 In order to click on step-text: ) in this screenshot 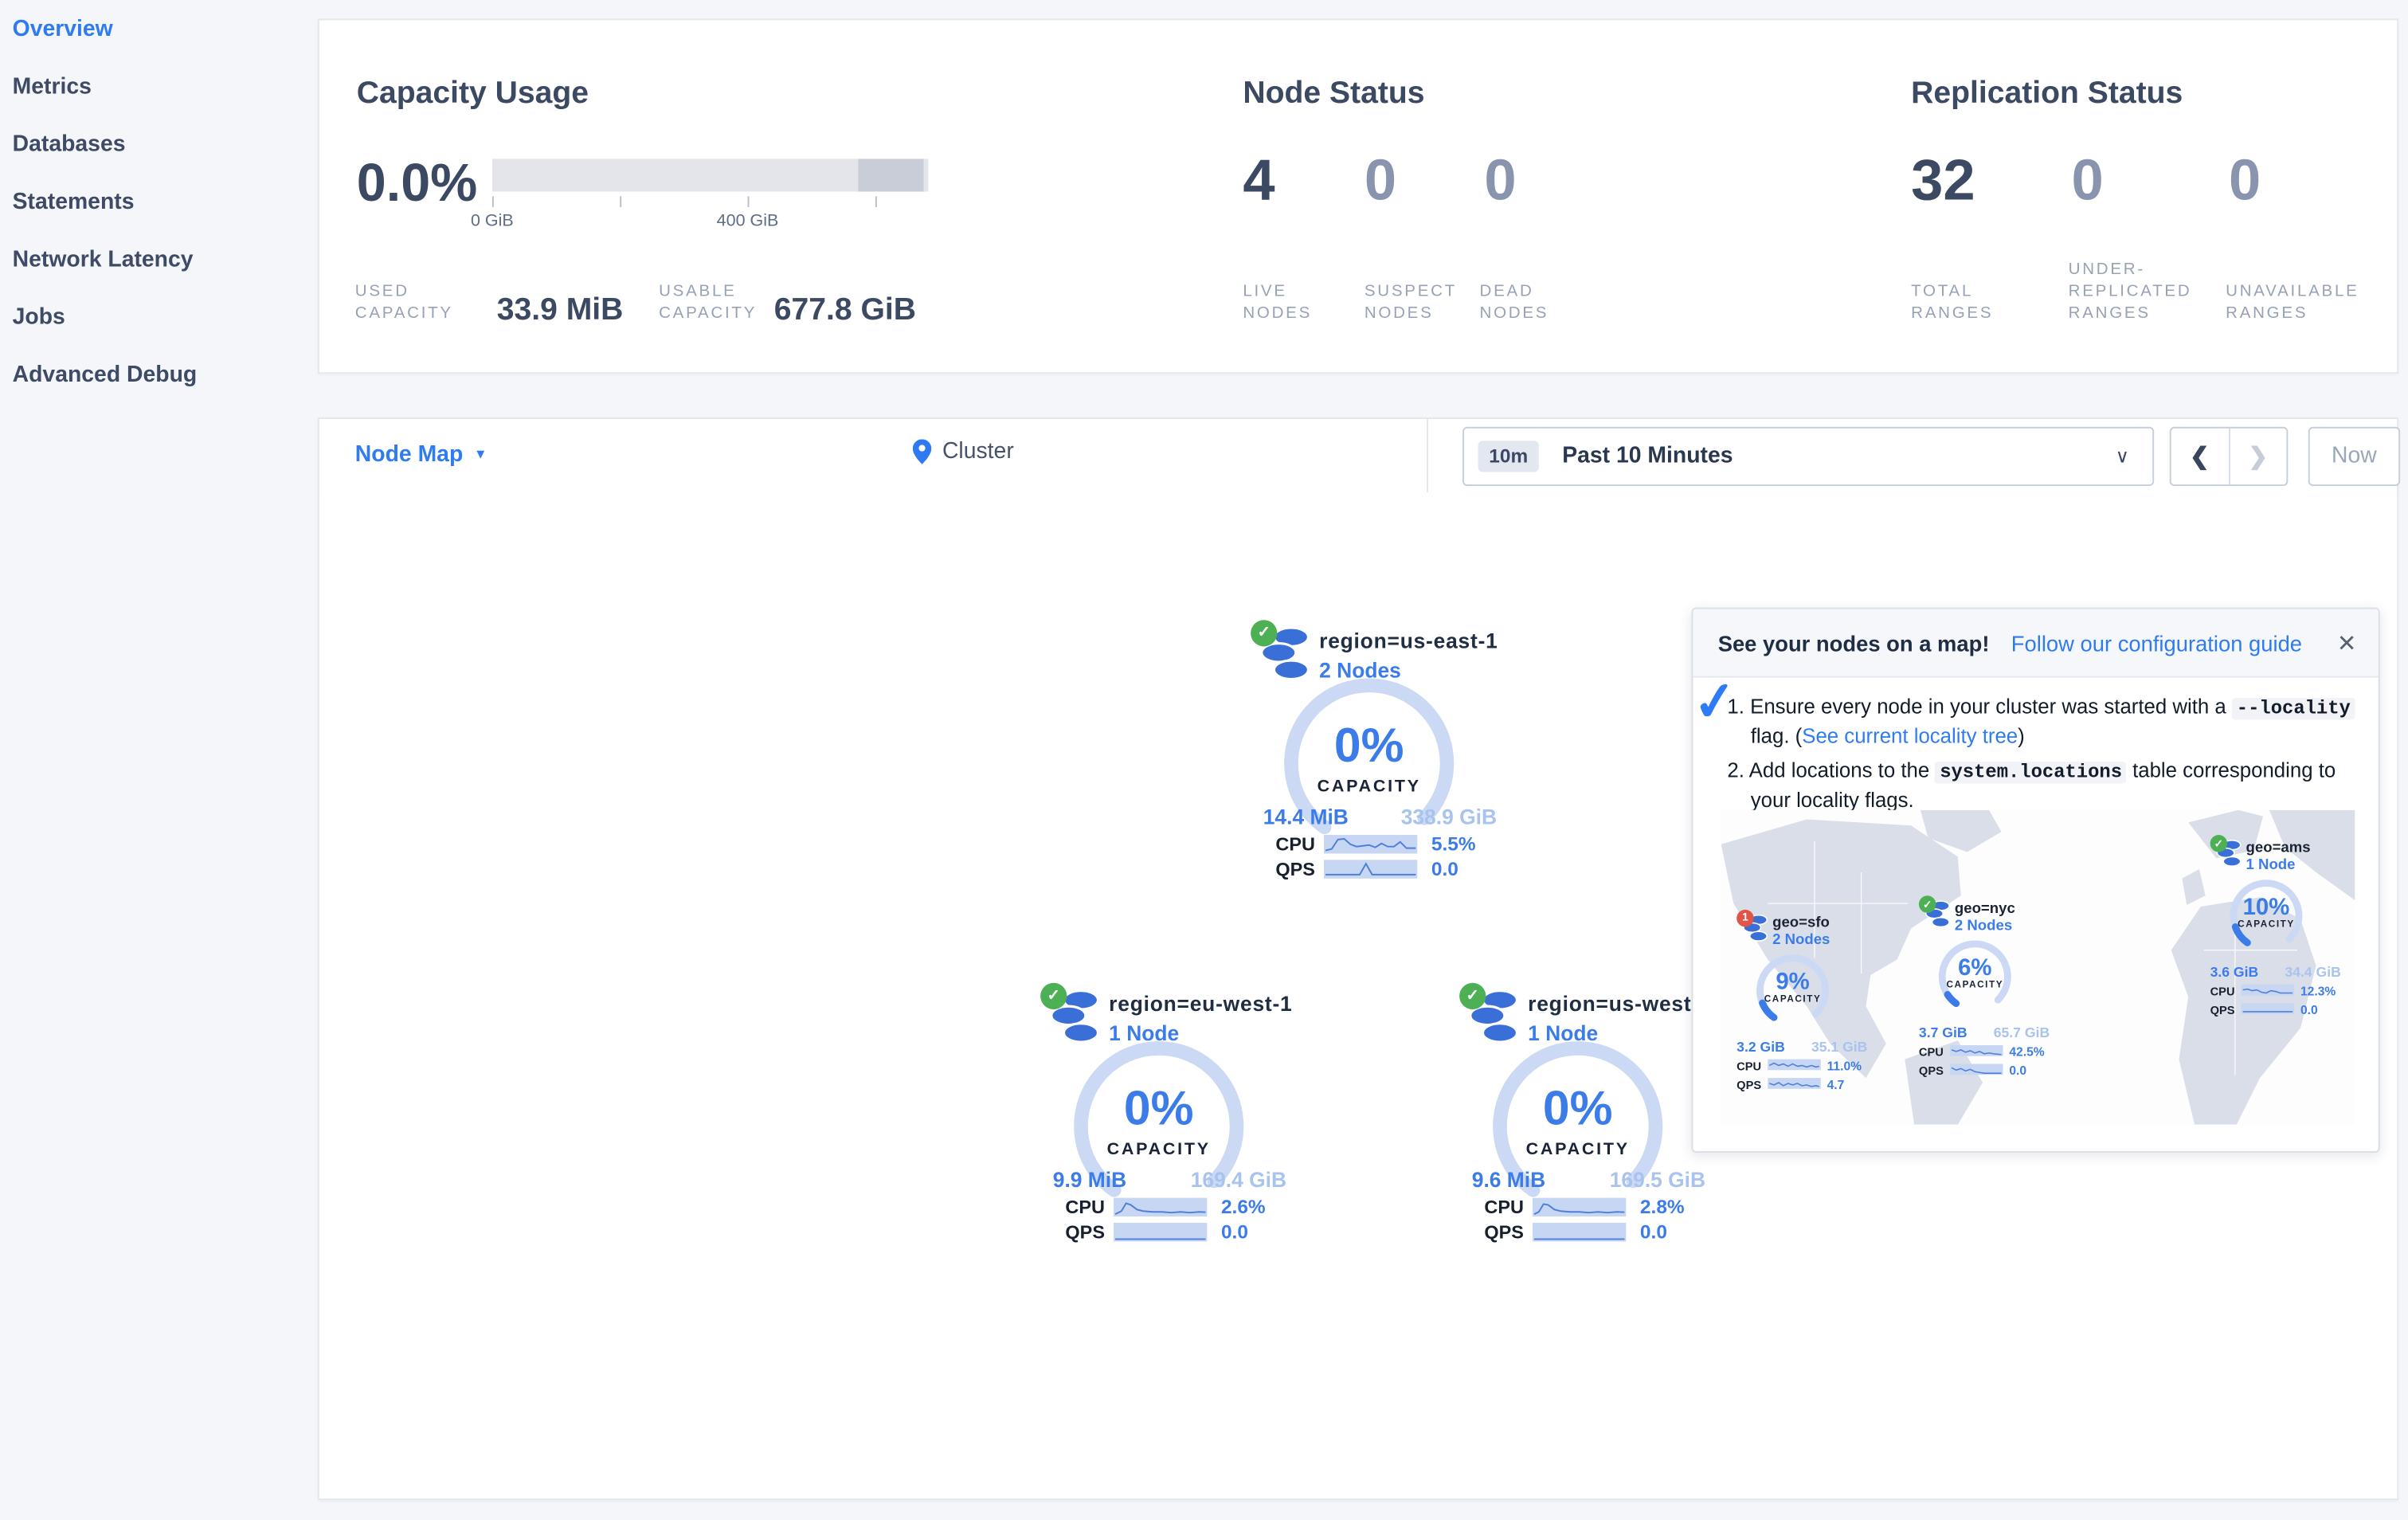, I will do `click(2022, 736)`.